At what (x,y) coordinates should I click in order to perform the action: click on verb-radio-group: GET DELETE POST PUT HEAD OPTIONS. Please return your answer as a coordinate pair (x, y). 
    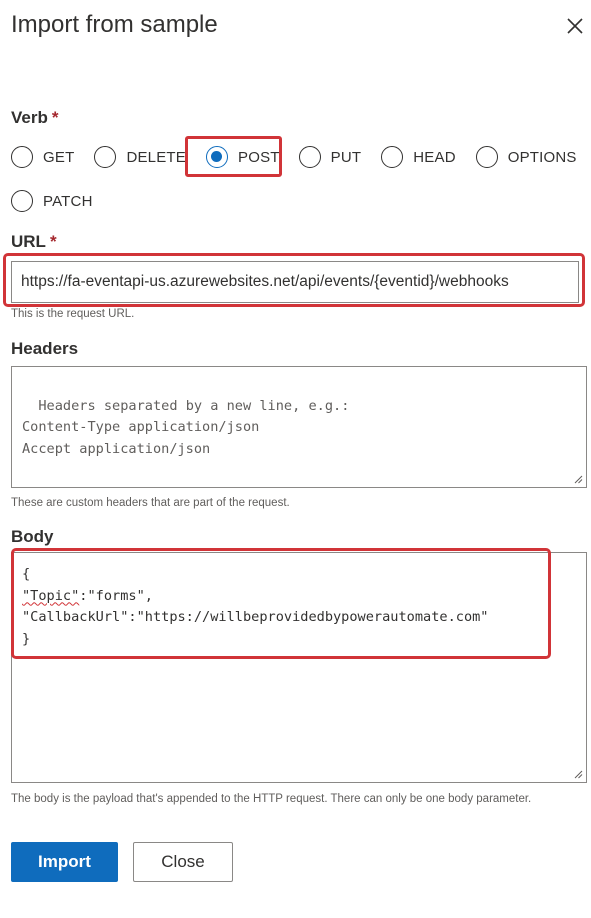
    Looking at the image, I should click on (294, 157).